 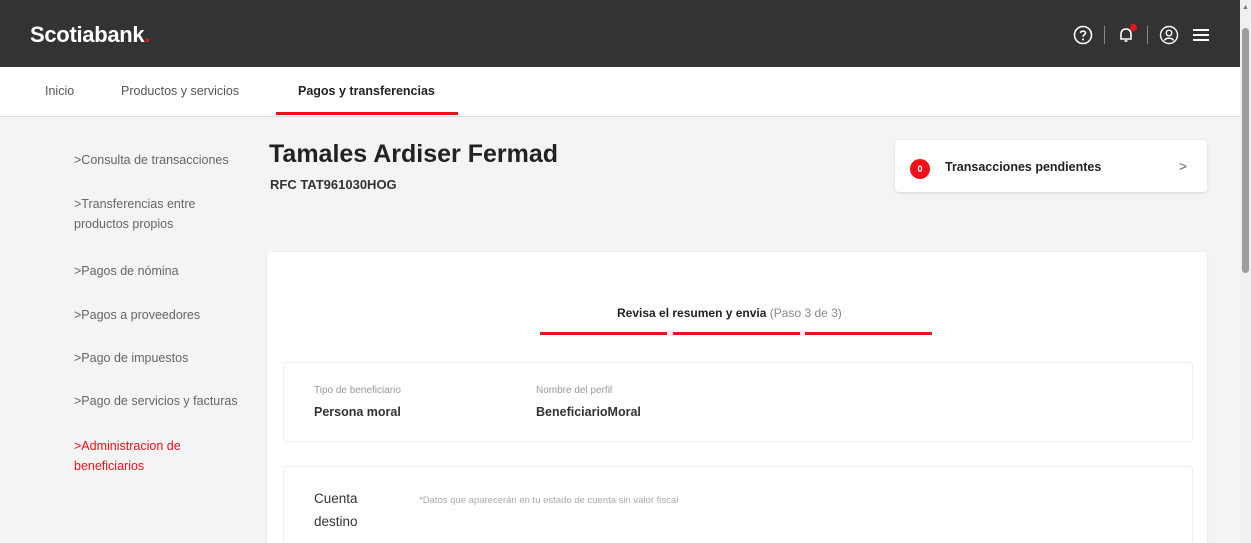 I want to click on sidebar-item-pago-servicios-facturas: >Pago de servicios y facturas, so click(x=169, y=401).